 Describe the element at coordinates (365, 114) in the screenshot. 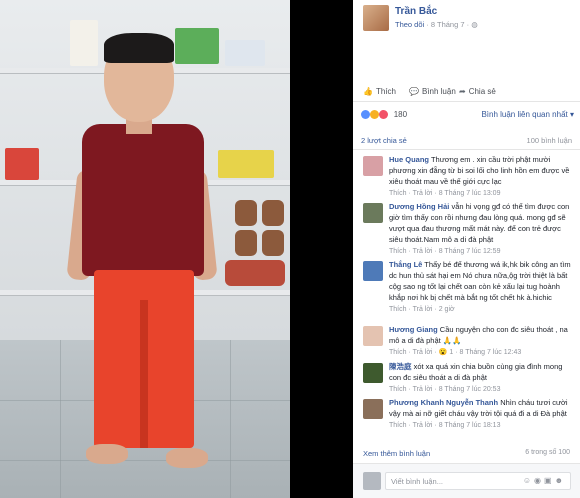

I see `like-reaction-icon` at that location.